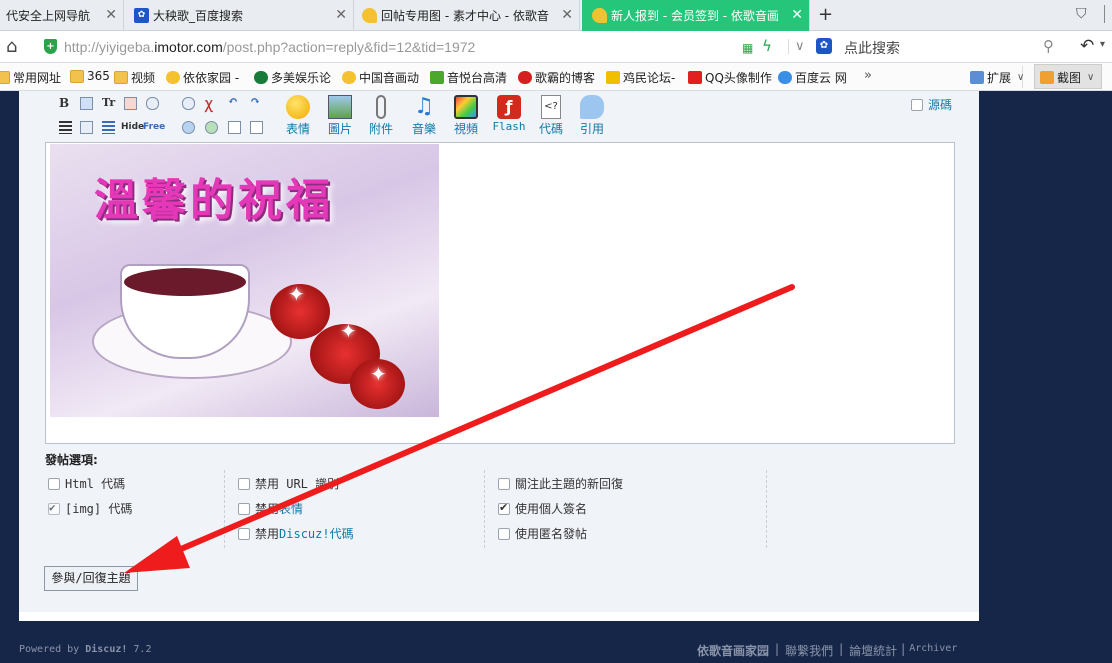  I want to click on bookmark-item: 依依家园 -, so click(202, 77).